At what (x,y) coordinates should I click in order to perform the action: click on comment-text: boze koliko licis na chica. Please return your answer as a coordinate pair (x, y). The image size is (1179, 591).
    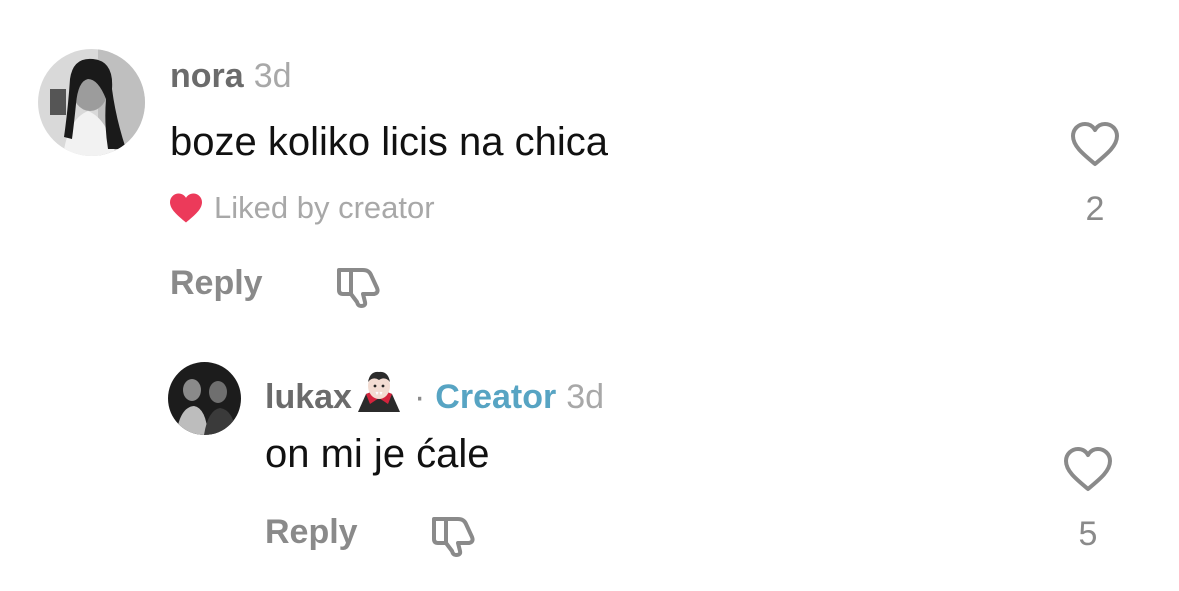
    Looking at the image, I should click on (389, 142).